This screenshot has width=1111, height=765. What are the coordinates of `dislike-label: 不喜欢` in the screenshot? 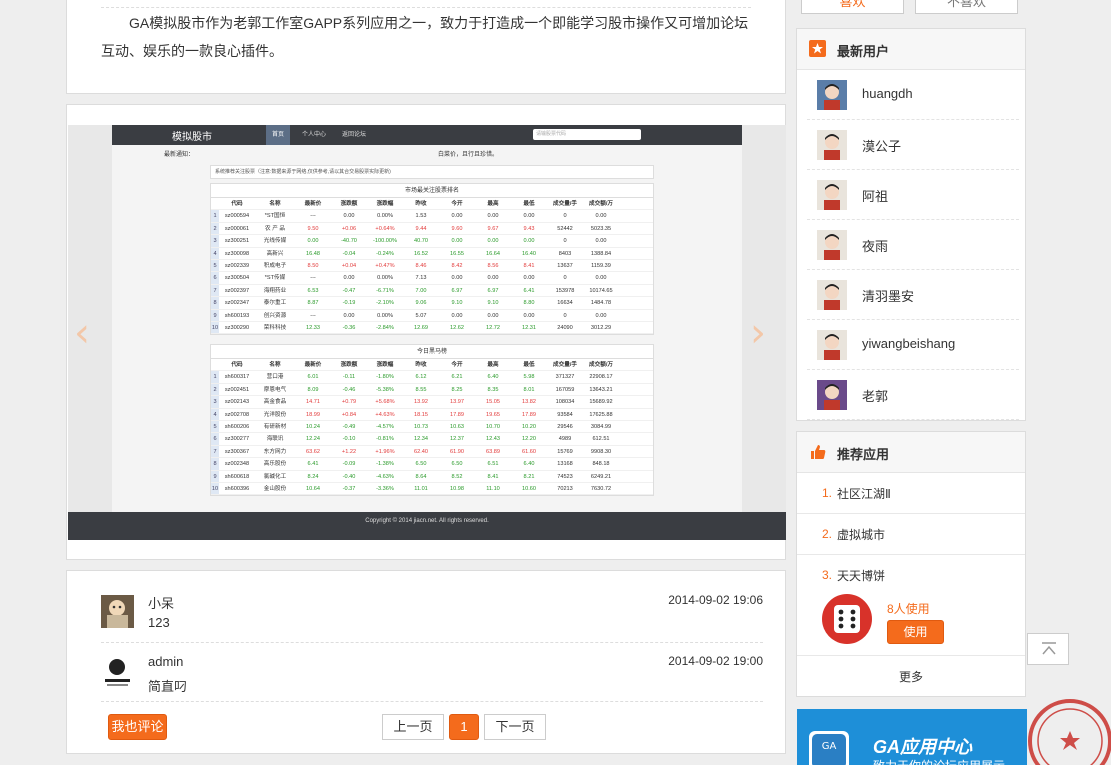 It's located at (966, 4).